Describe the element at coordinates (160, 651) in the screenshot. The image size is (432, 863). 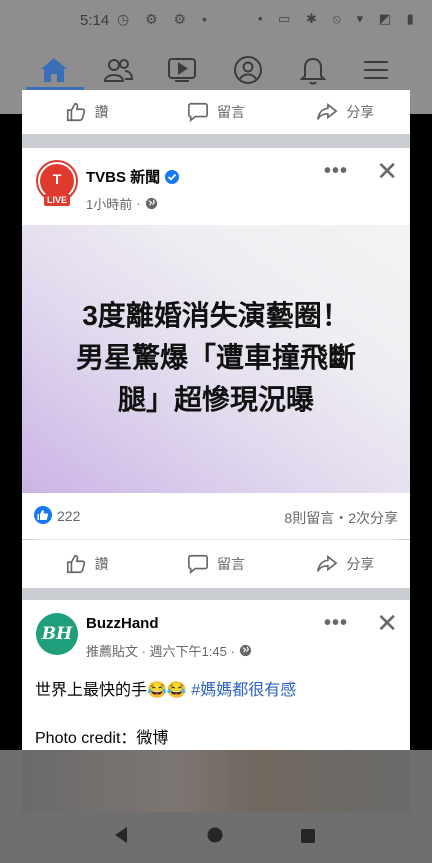
I see `post-meta-text: 推薦貼文 · 週六下午1:45 ·` at that location.